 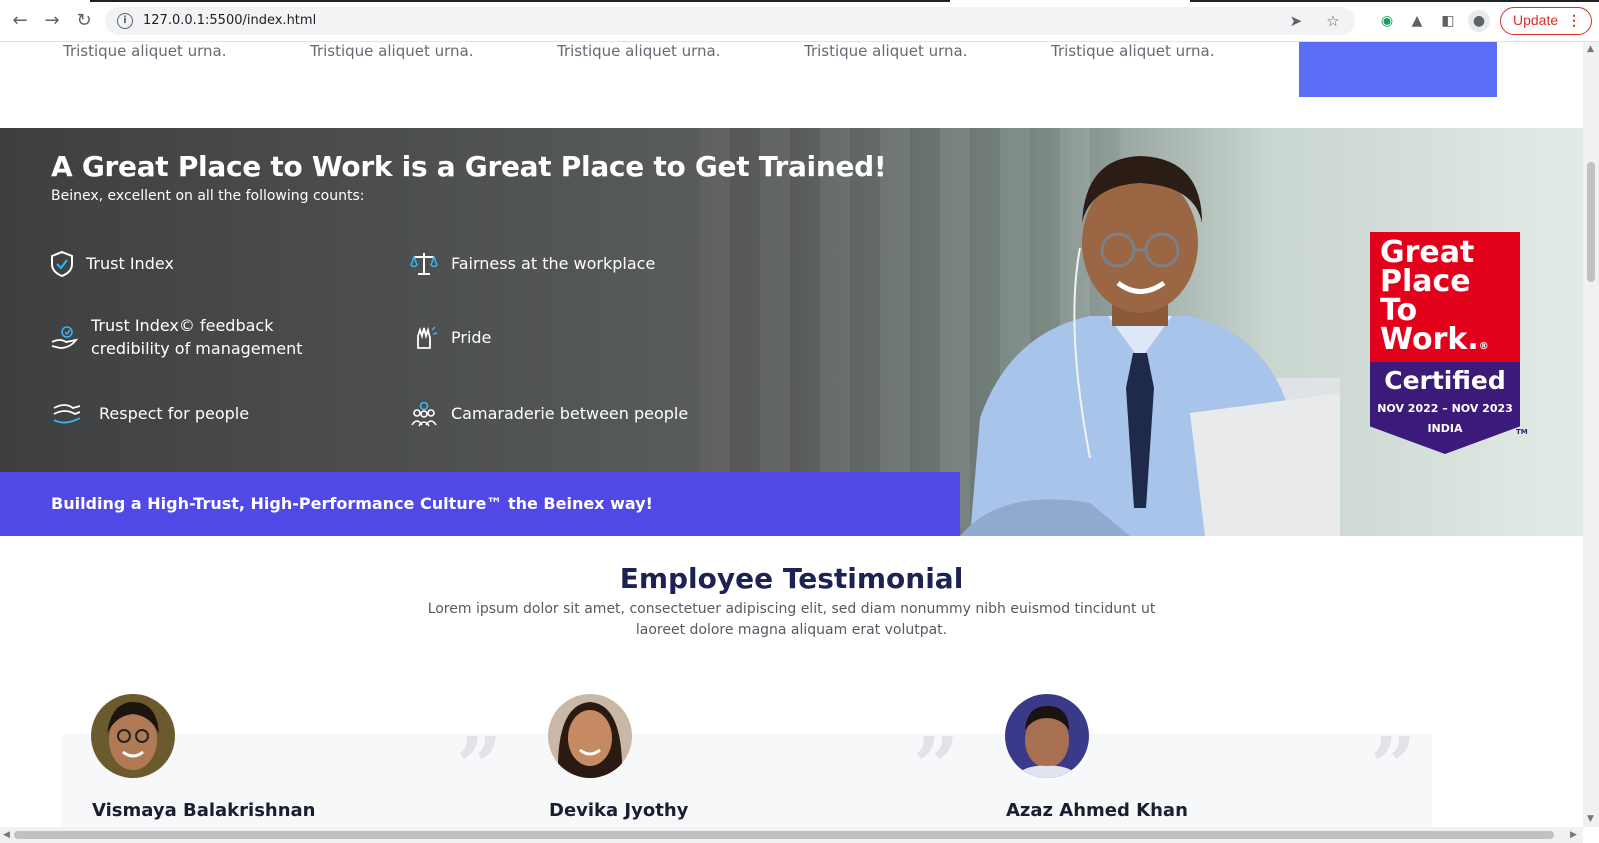 What do you see at coordinates (204, 810) in the screenshot?
I see `testimonial-name: Vismaya Balakrishnan` at bounding box center [204, 810].